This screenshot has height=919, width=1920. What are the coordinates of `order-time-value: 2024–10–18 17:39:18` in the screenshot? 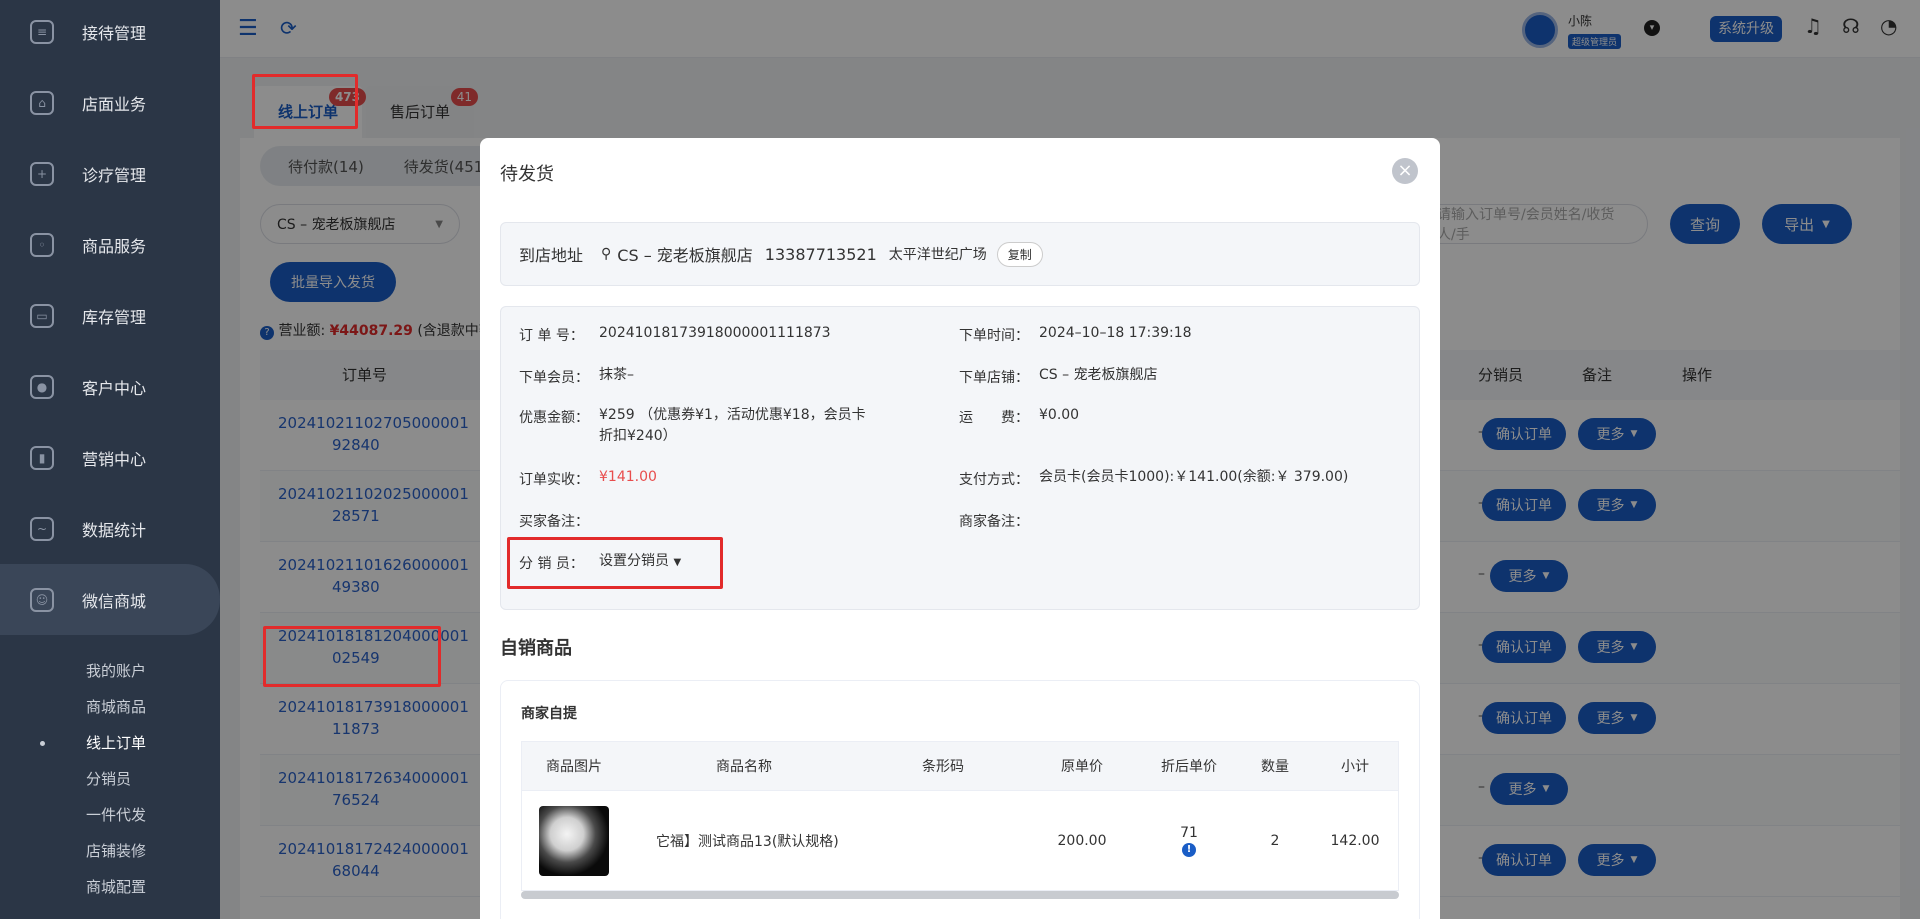 It's located at (1115, 333).